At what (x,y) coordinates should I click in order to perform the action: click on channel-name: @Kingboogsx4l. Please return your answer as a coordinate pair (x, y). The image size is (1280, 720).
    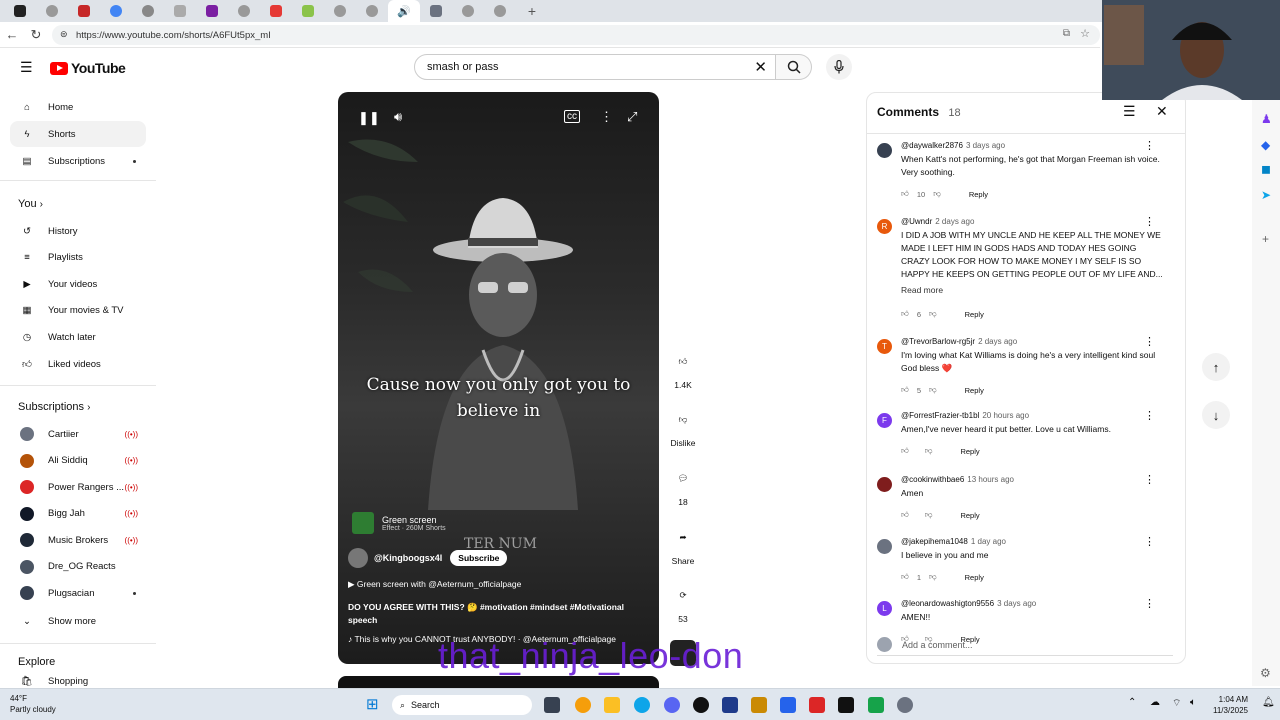
    Looking at the image, I should click on (408, 558).